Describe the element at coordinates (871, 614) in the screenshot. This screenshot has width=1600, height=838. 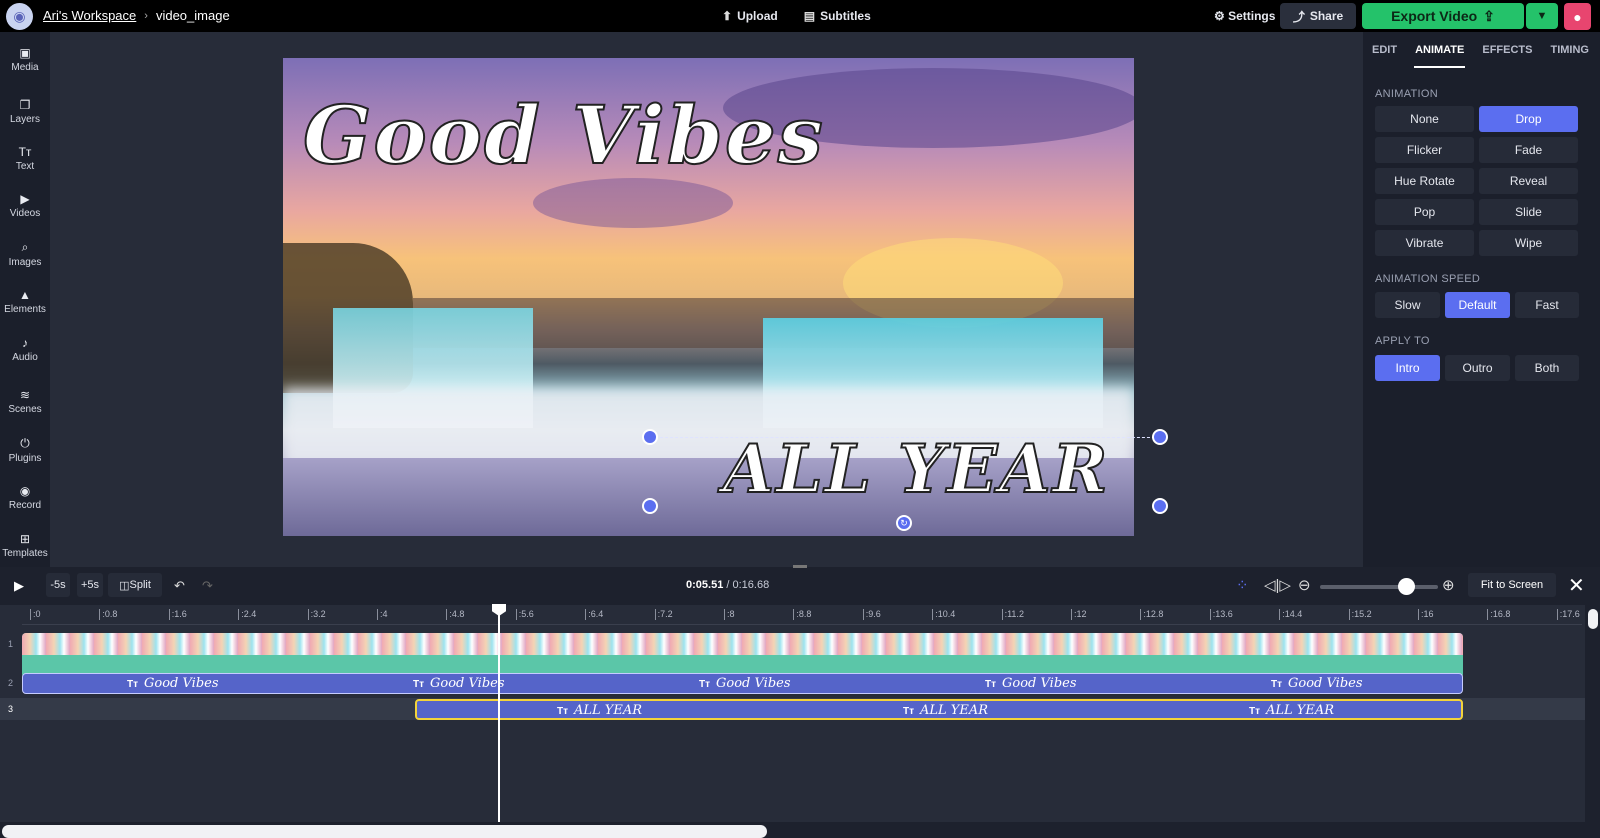
I see `ruler-tick: :9.6` at that location.